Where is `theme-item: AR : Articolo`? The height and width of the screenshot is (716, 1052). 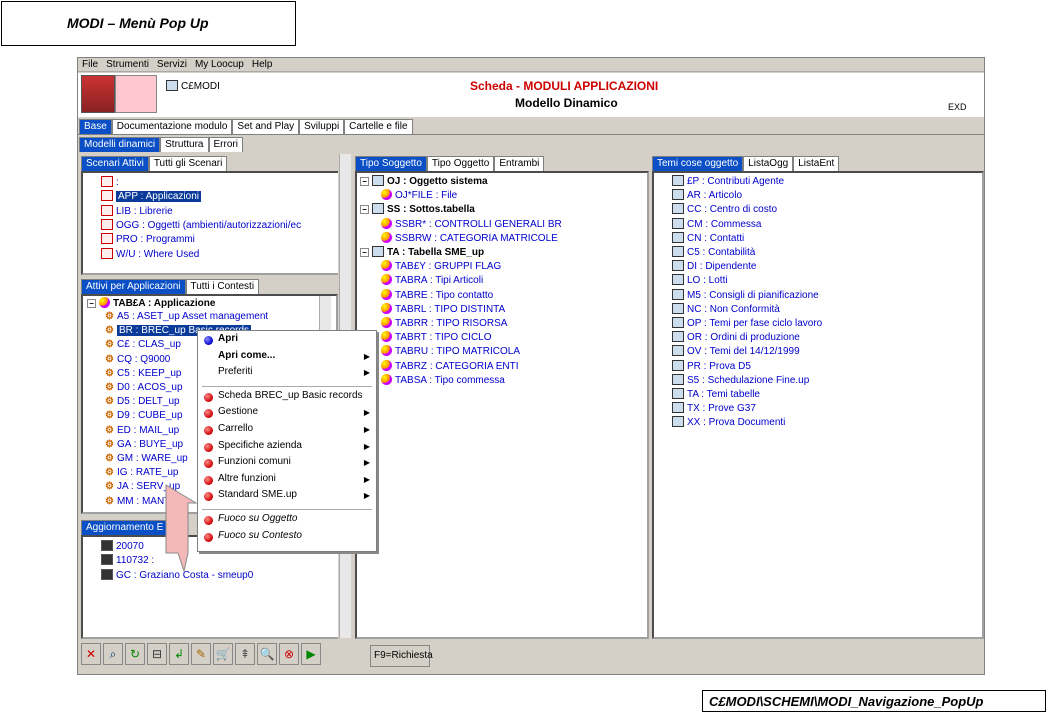 theme-item: AR : Articolo is located at coordinates (707, 196).